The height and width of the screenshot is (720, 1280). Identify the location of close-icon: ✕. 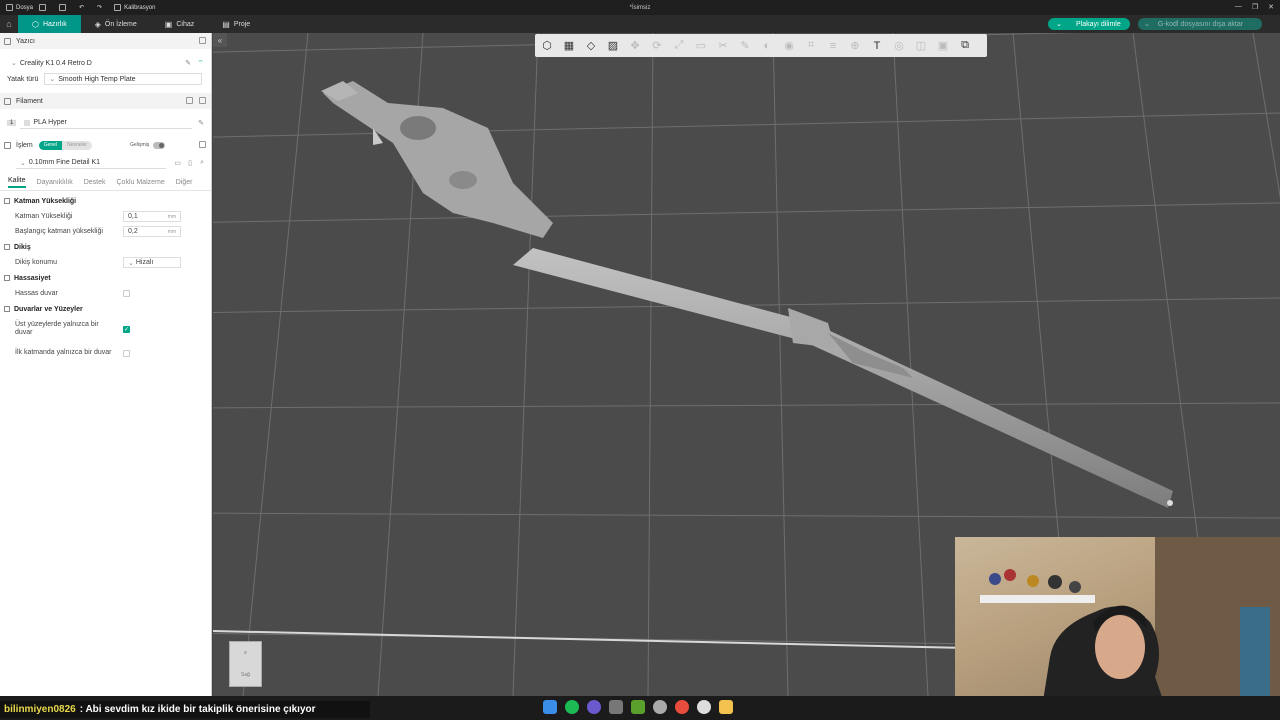
(1271, 7).